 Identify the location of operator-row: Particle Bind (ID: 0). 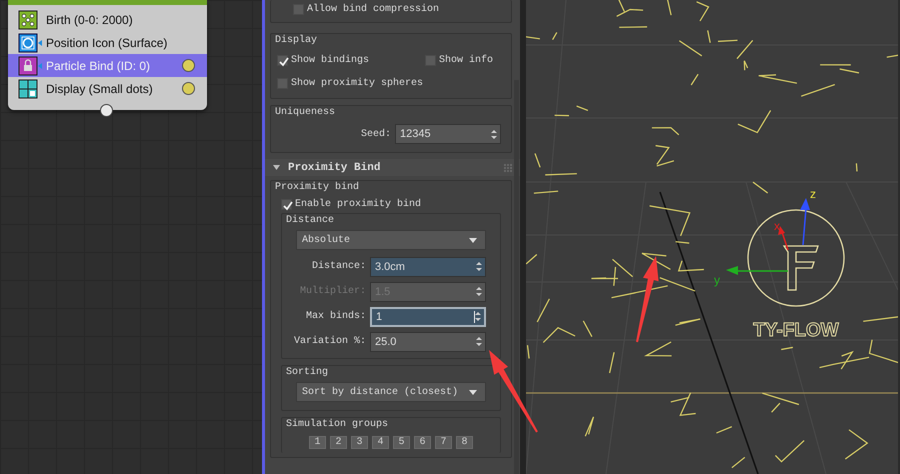
(107, 65).